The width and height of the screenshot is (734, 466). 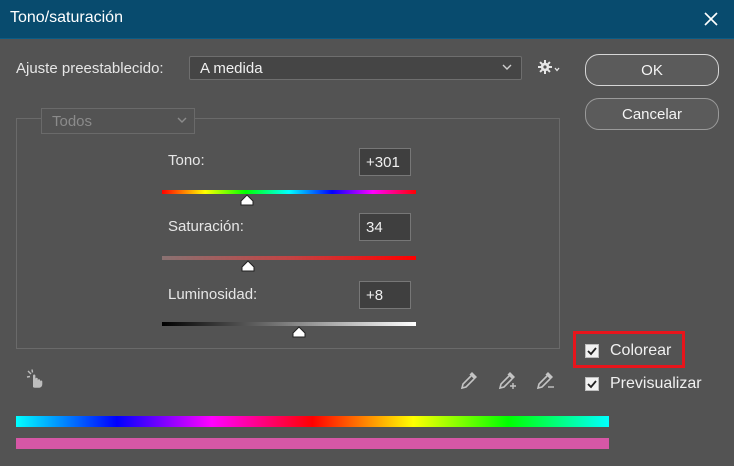 What do you see at coordinates (289, 258) in the screenshot?
I see `saturation-slider-track` at bounding box center [289, 258].